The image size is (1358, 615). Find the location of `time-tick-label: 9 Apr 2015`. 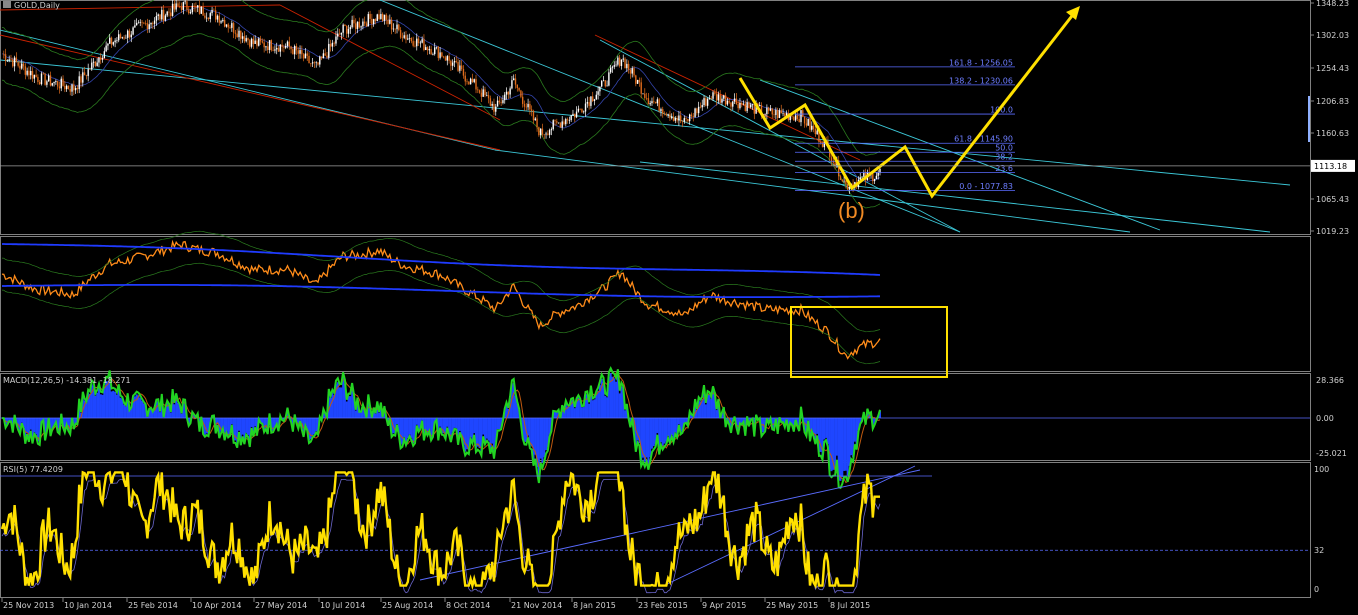

time-tick-label: 9 Apr 2015 is located at coordinates (724, 605).